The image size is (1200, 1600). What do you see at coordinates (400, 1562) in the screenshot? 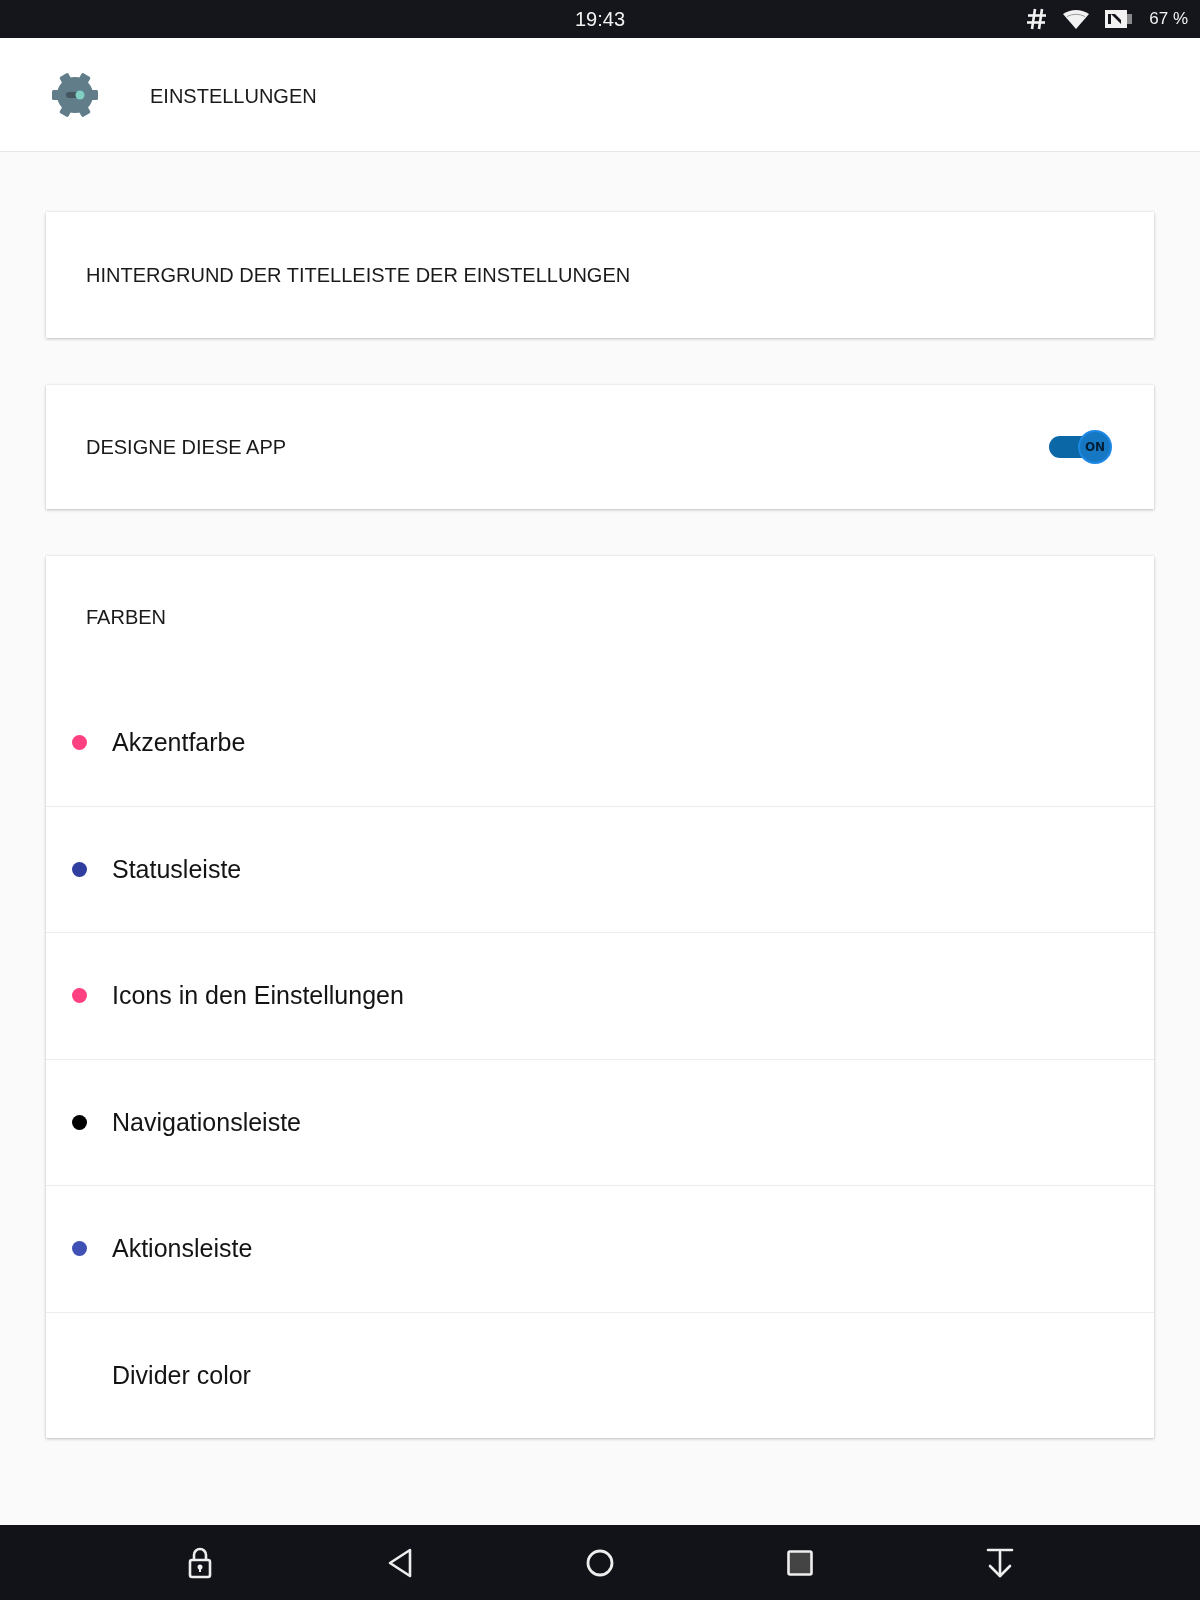
I see `back-icon` at bounding box center [400, 1562].